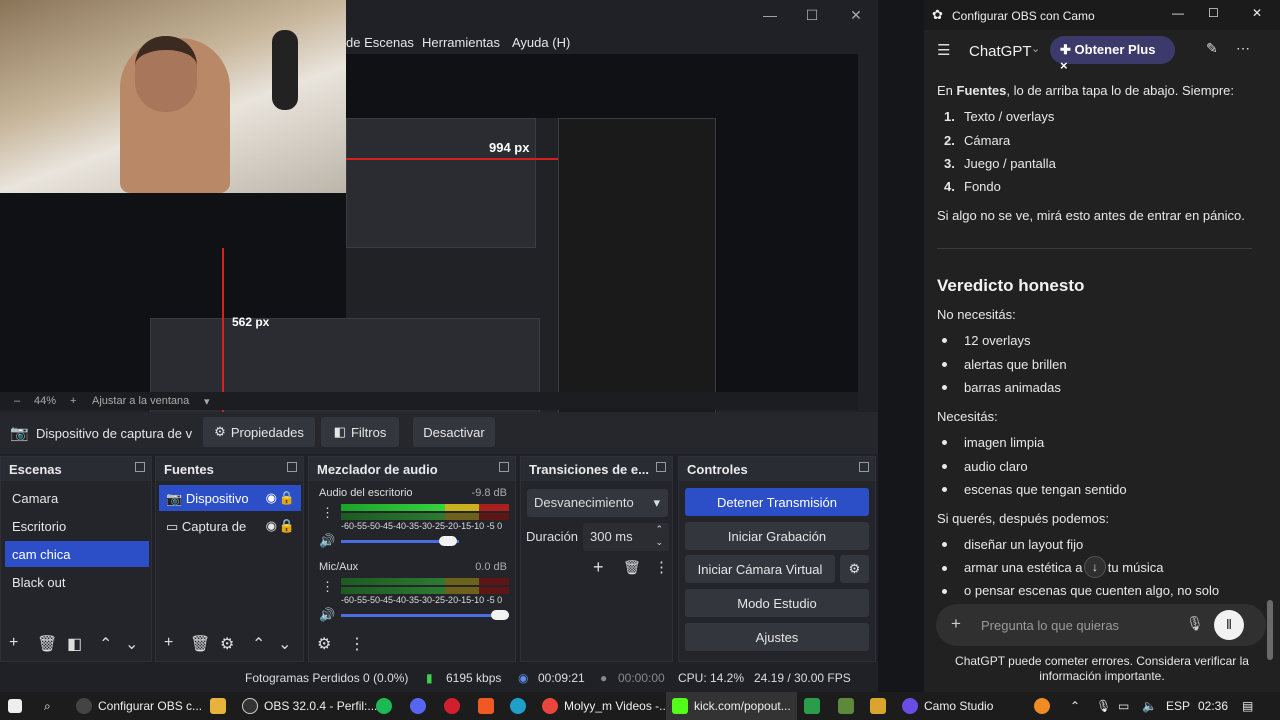  Describe the element at coordinates (1243, 48) in the screenshot. I see `more-icon: ⋯` at that location.